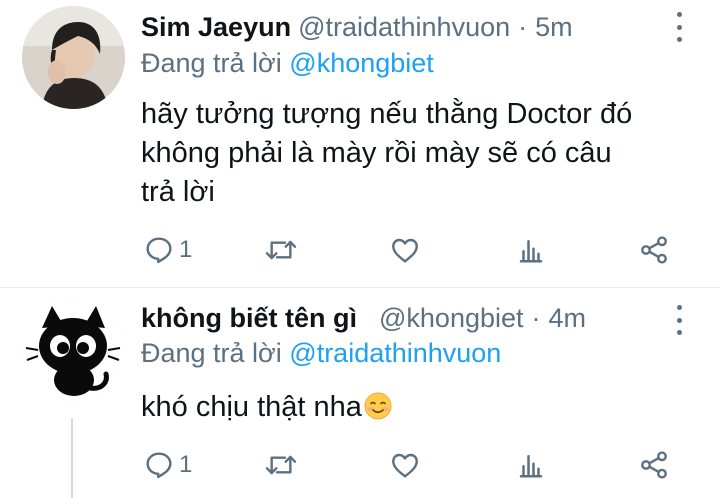  I want to click on replying-to: Đang trả lời @traidathinhvuon, so click(321, 353).